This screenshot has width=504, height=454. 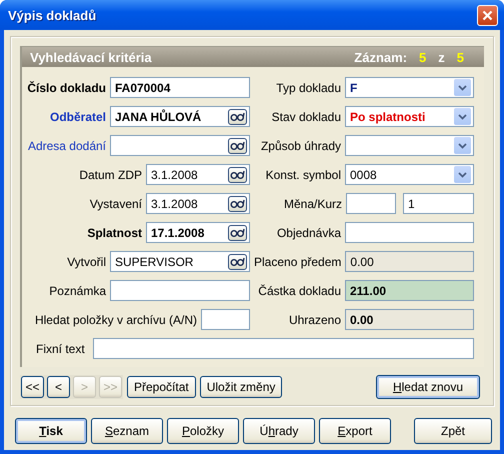 What do you see at coordinates (78, 117) in the screenshot?
I see `field-label: Odběratel` at bounding box center [78, 117].